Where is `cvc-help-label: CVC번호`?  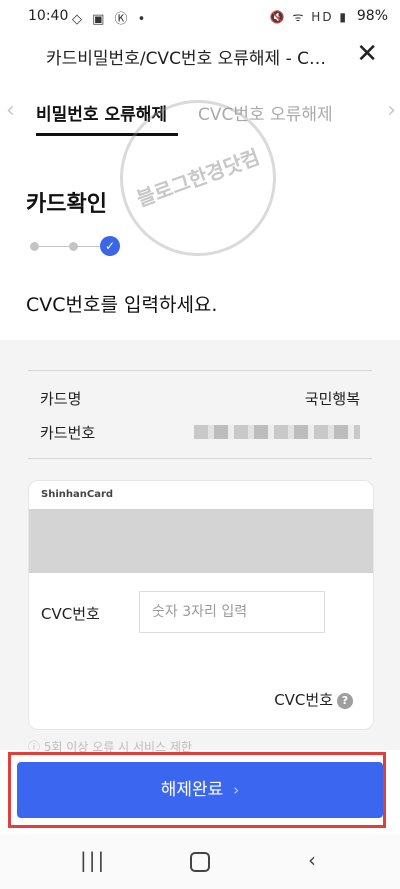 cvc-help-label: CVC번호 is located at coordinates (303, 700).